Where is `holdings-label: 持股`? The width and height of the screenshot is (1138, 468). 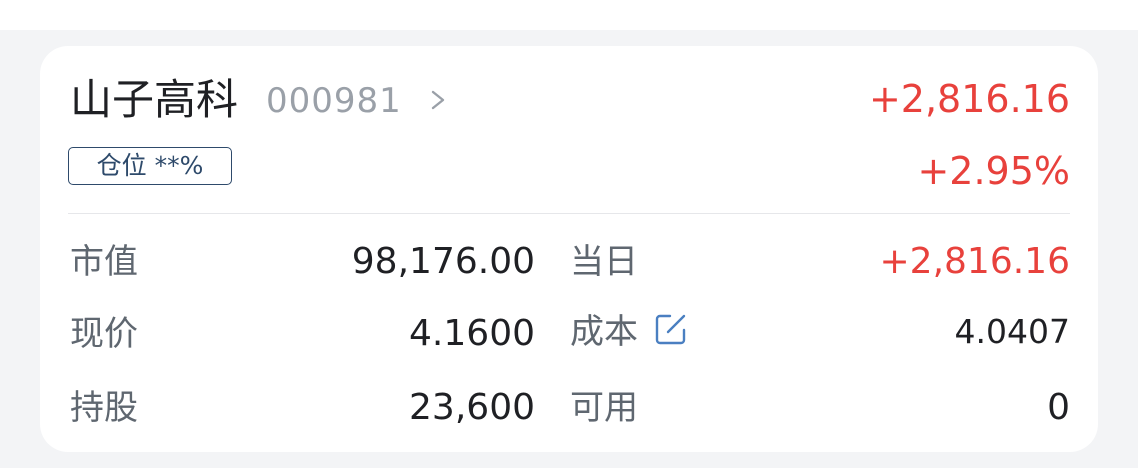 holdings-label: 持股 is located at coordinates (104, 408).